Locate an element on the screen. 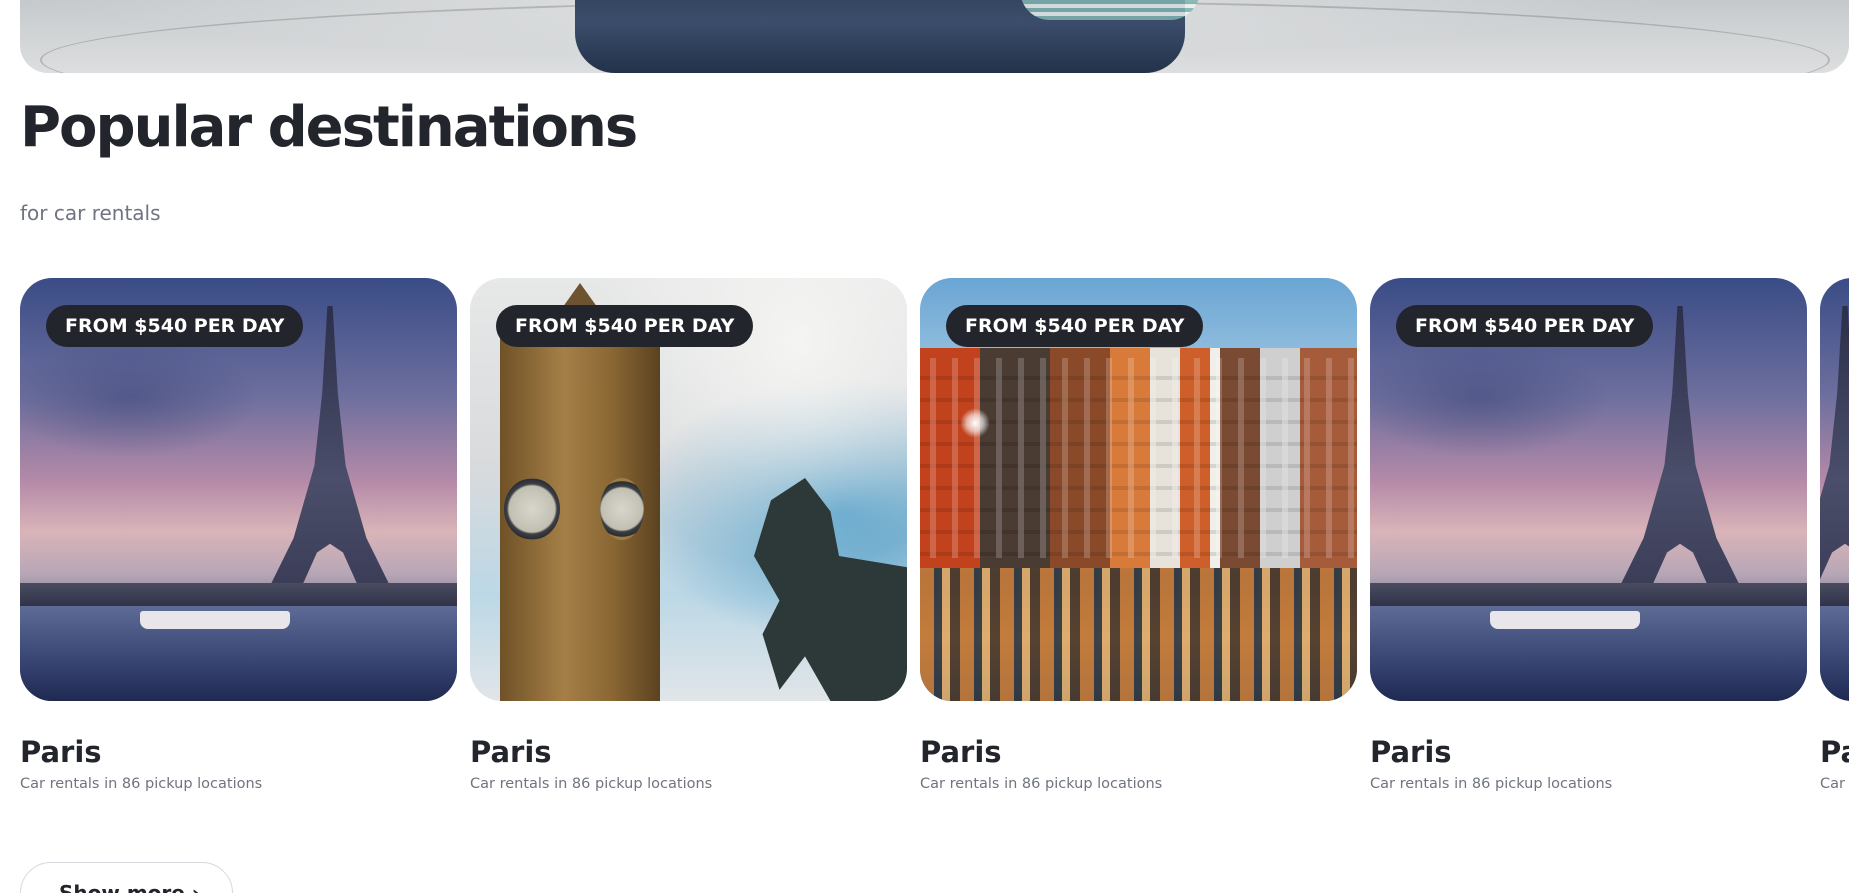 The image size is (1849, 893). hero-person-shirt is located at coordinates (1110, 10).